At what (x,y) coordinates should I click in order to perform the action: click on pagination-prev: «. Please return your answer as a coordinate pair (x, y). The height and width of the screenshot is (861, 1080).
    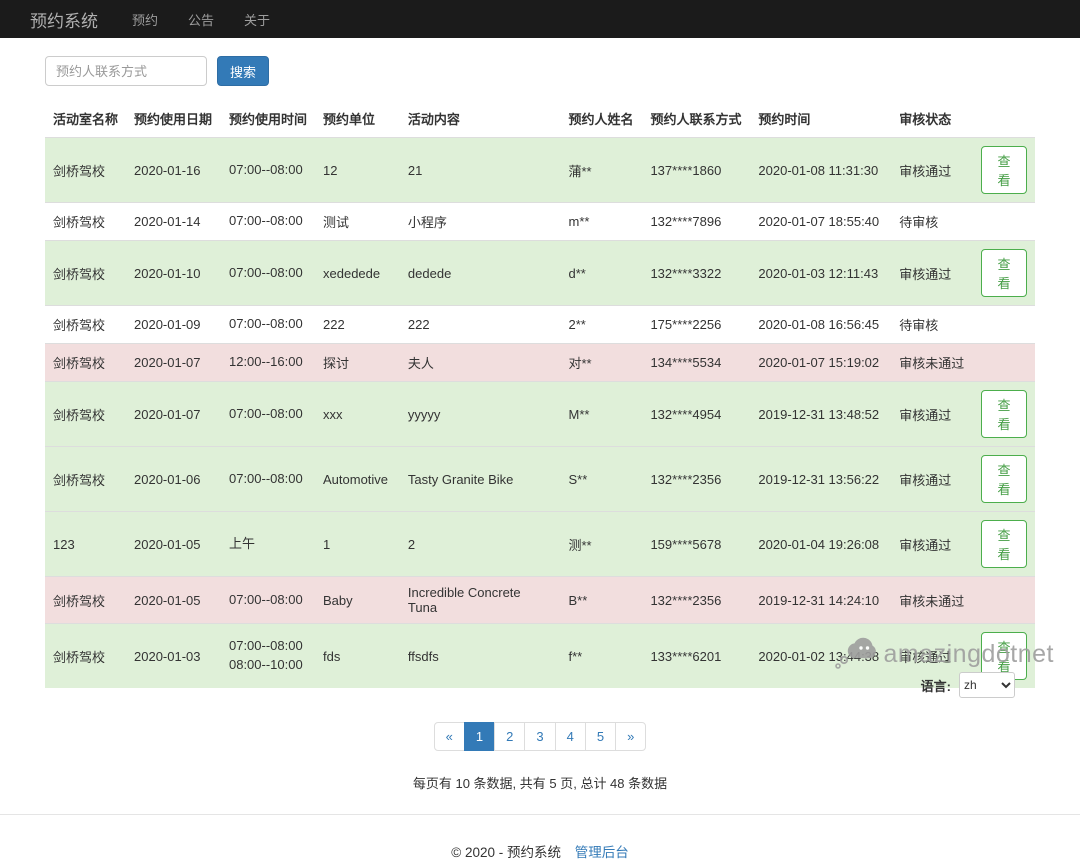
    Looking at the image, I should click on (449, 736).